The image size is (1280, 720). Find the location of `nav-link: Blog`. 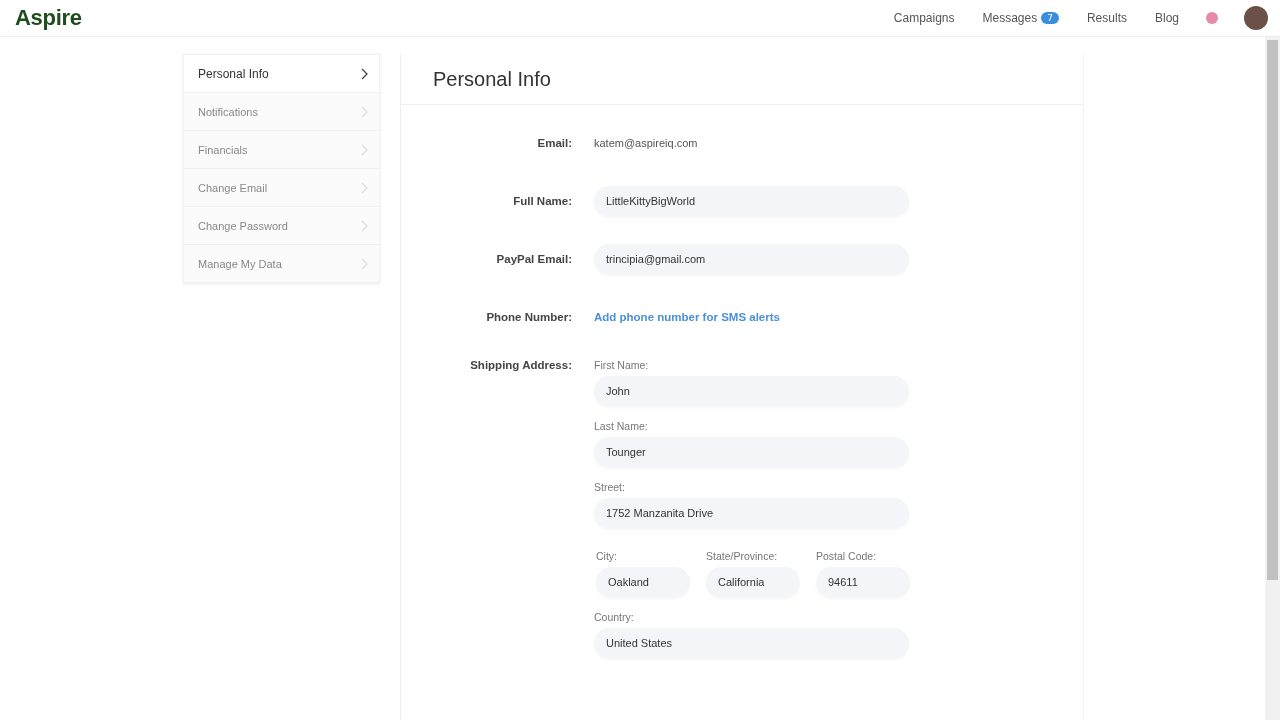

nav-link: Blog is located at coordinates (1166, 18).